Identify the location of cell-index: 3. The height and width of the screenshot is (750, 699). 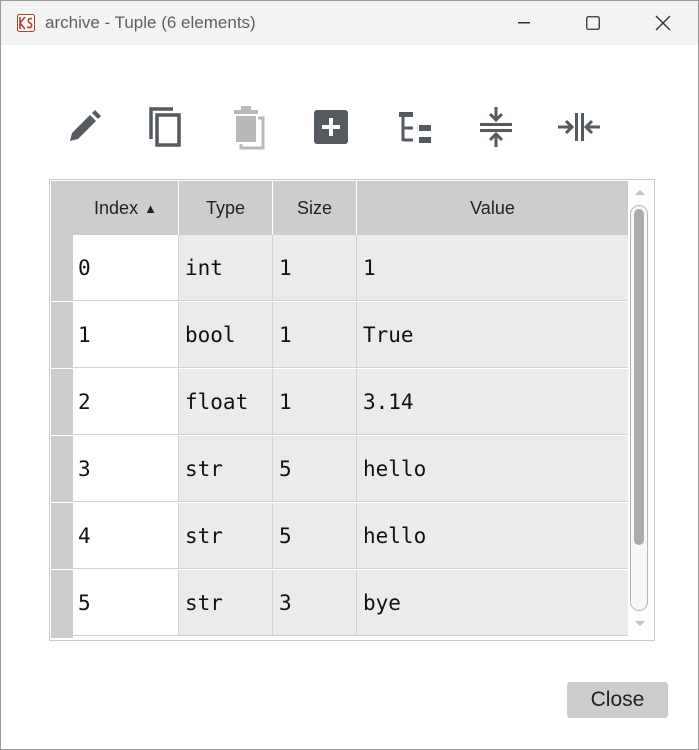
(126, 469).